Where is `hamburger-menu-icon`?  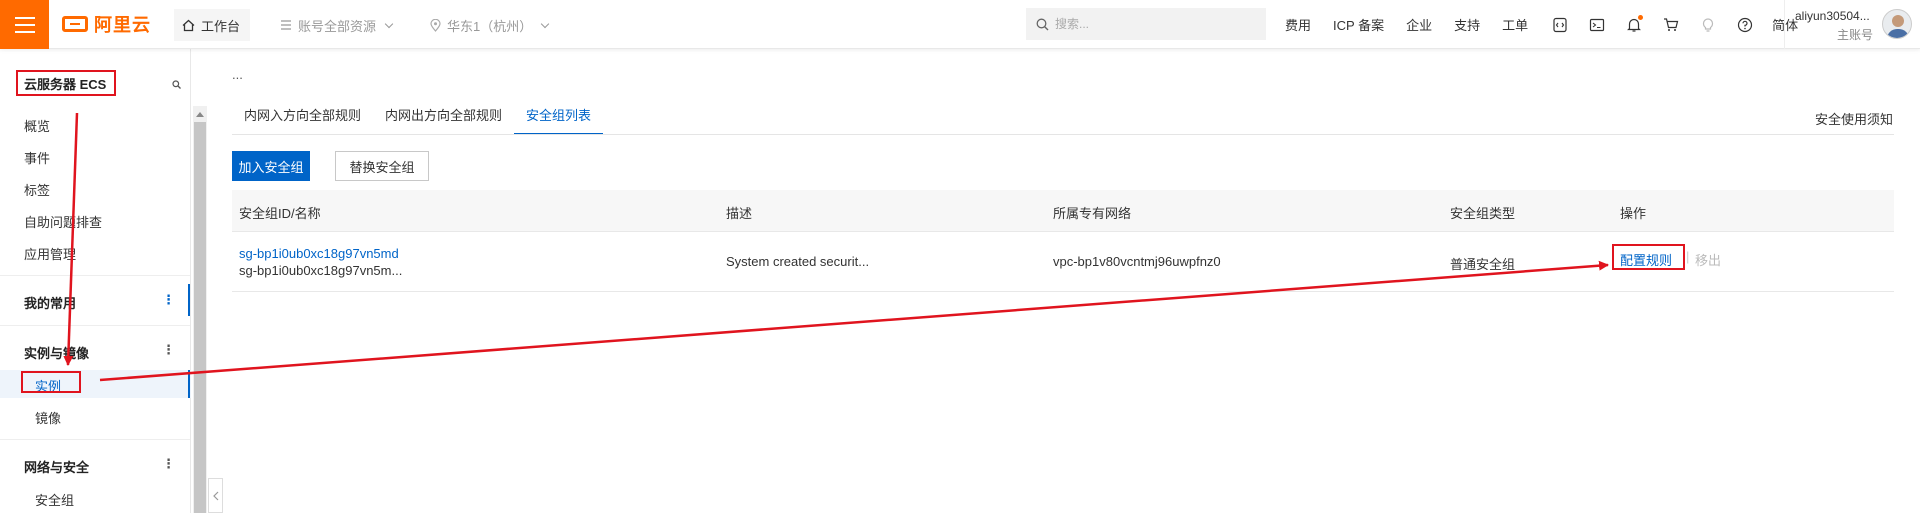
hamburger-menu-icon is located at coordinates (24, 24).